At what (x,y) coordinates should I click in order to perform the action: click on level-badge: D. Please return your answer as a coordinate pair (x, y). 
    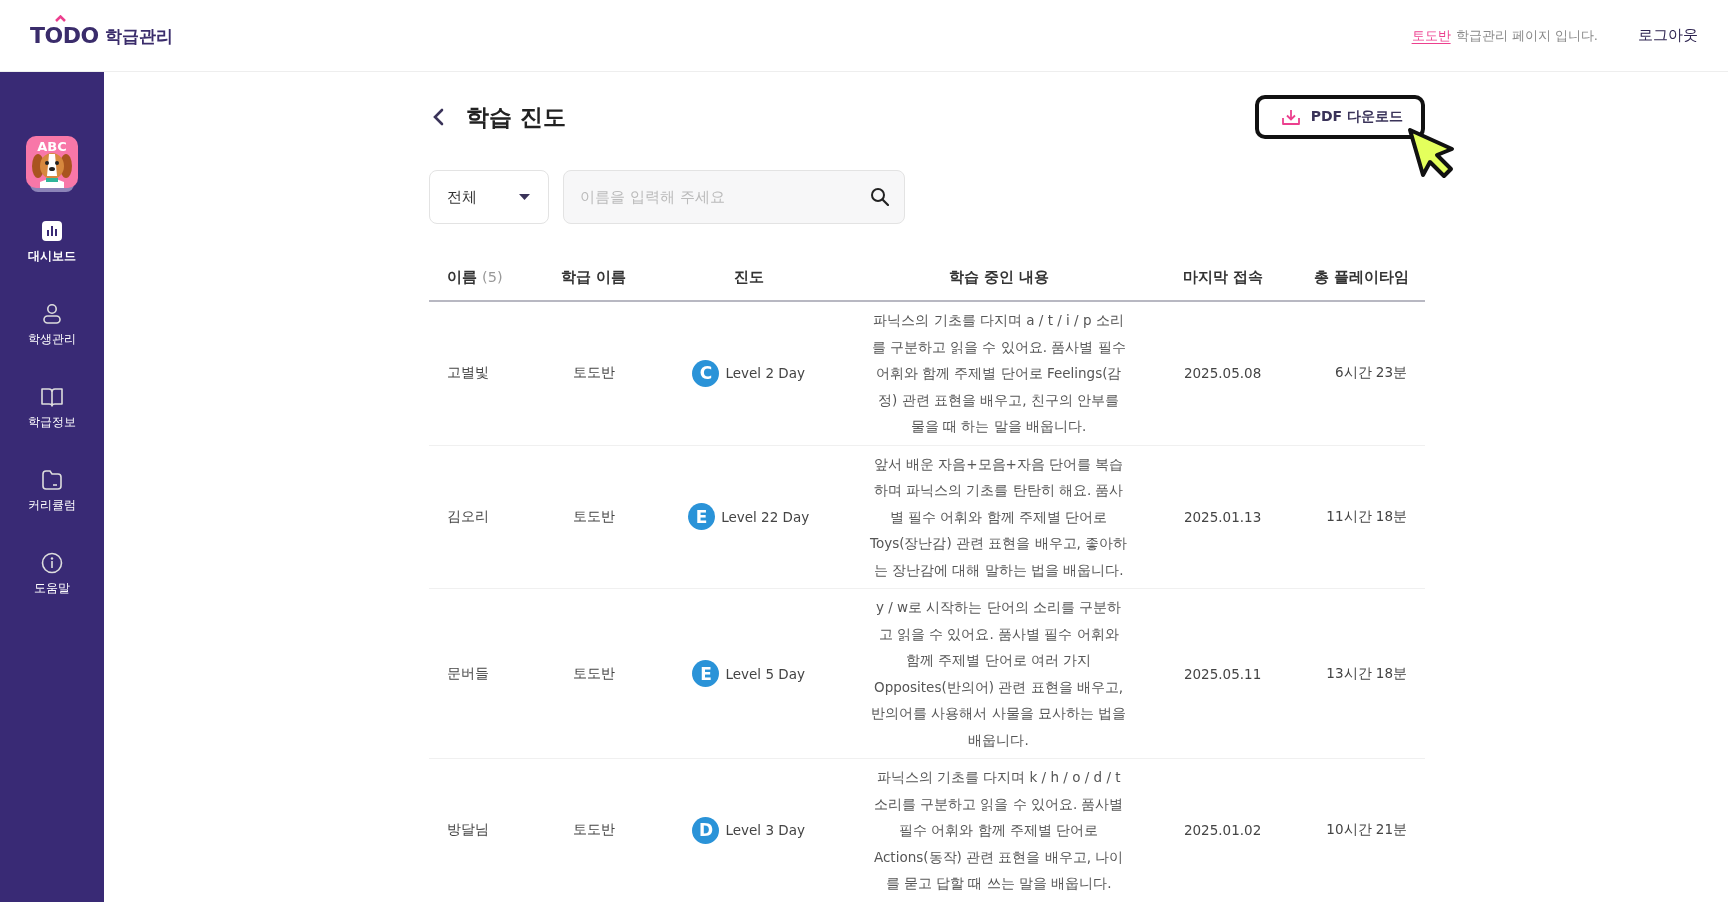
    Looking at the image, I should click on (706, 830).